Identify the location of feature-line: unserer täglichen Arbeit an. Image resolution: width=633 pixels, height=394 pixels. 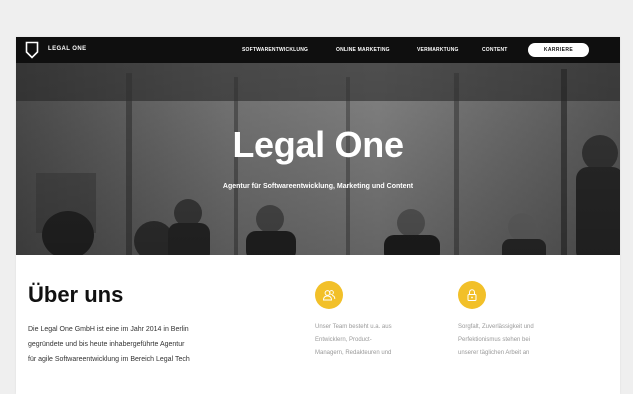
(494, 353).